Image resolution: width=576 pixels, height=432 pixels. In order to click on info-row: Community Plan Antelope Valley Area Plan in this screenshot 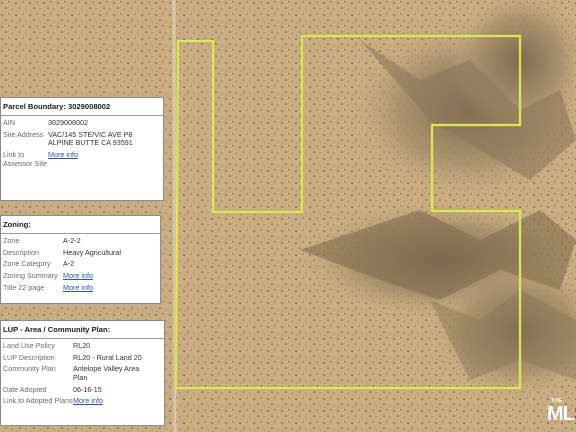, I will do `click(82, 373)`.